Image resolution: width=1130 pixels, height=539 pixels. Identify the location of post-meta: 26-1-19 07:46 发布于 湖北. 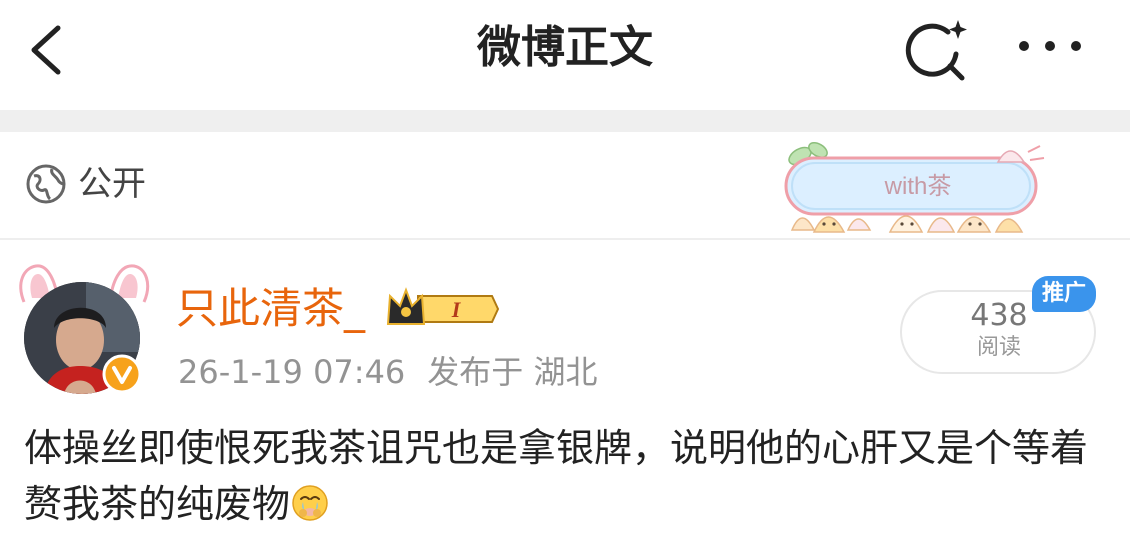
(398, 372).